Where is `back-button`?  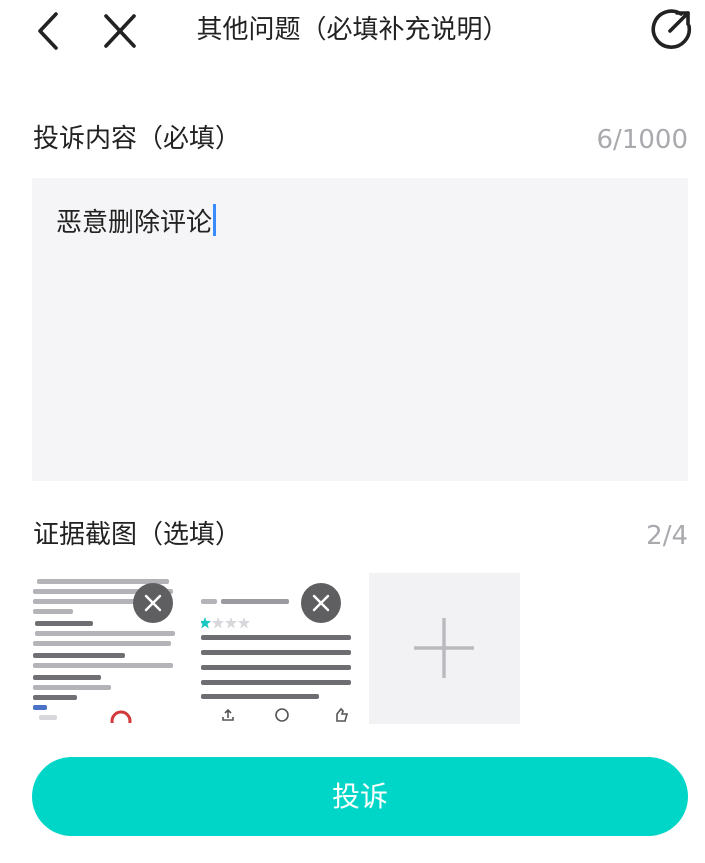
back-button is located at coordinates (48, 31).